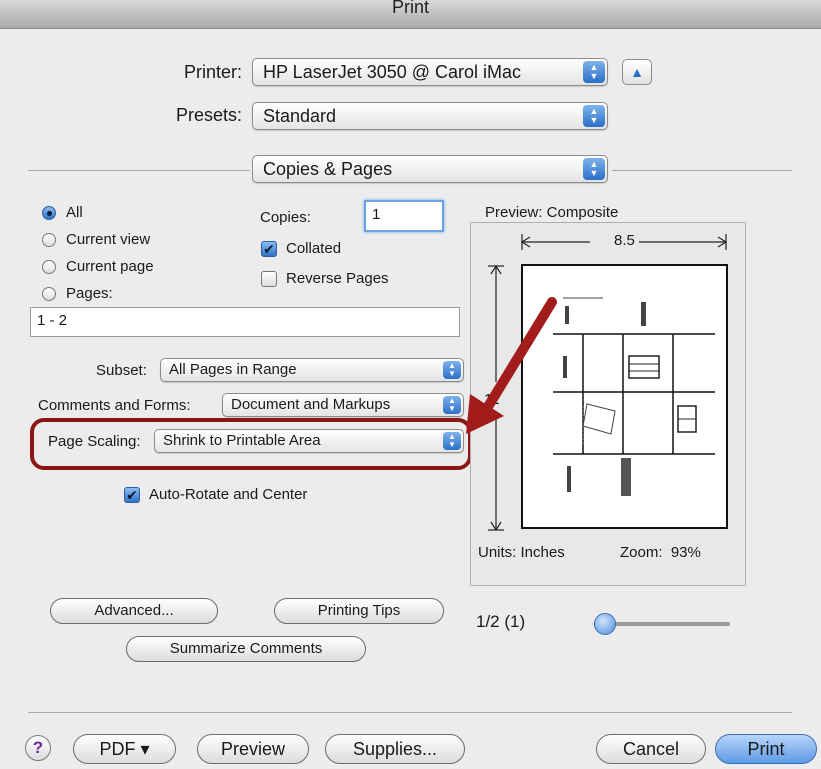 The image size is (821, 769). What do you see at coordinates (702, 170) in the screenshot?
I see `separator-right` at bounding box center [702, 170].